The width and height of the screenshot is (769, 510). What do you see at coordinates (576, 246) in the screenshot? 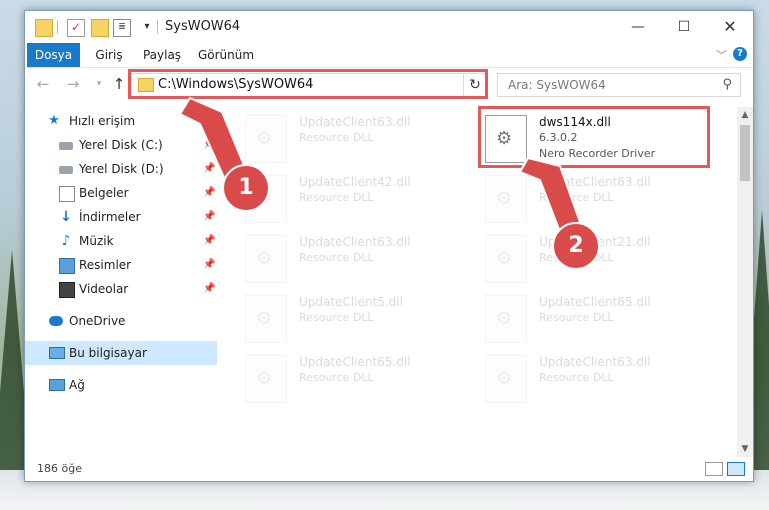
I see `callout-step-2: 2` at bounding box center [576, 246].